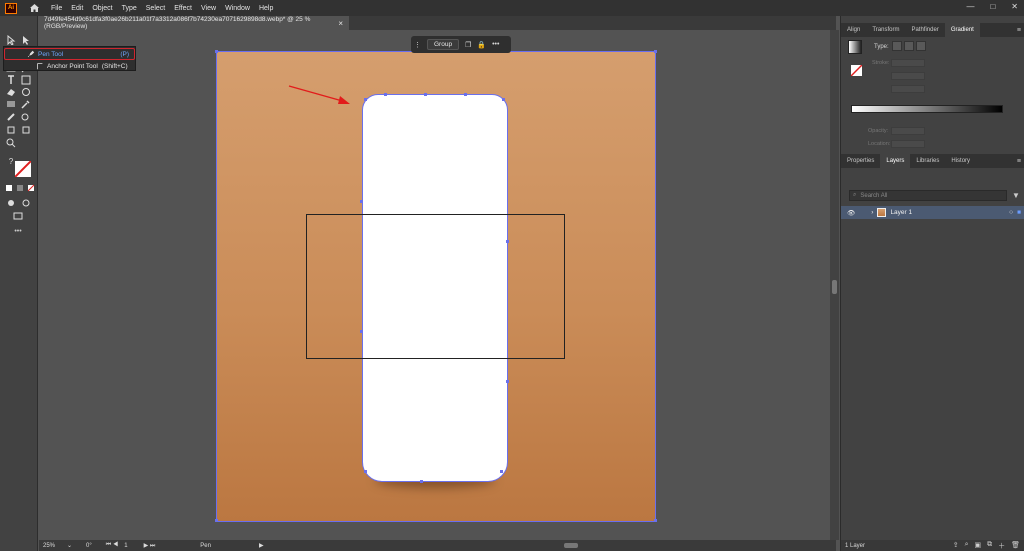  Describe the element at coordinates (26, 203) in the screenshot. I see `draw-inside-icon` at that location.